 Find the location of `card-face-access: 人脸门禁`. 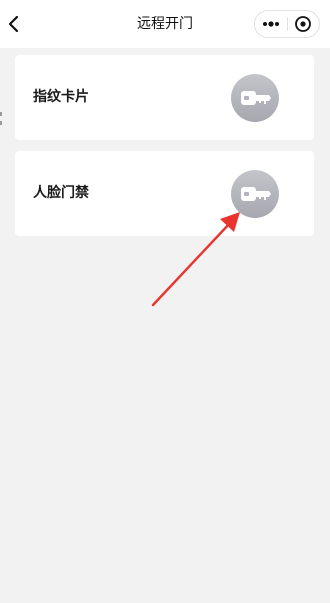

card-face-access: 人脸门禁 is located at coordinates (164, 193).